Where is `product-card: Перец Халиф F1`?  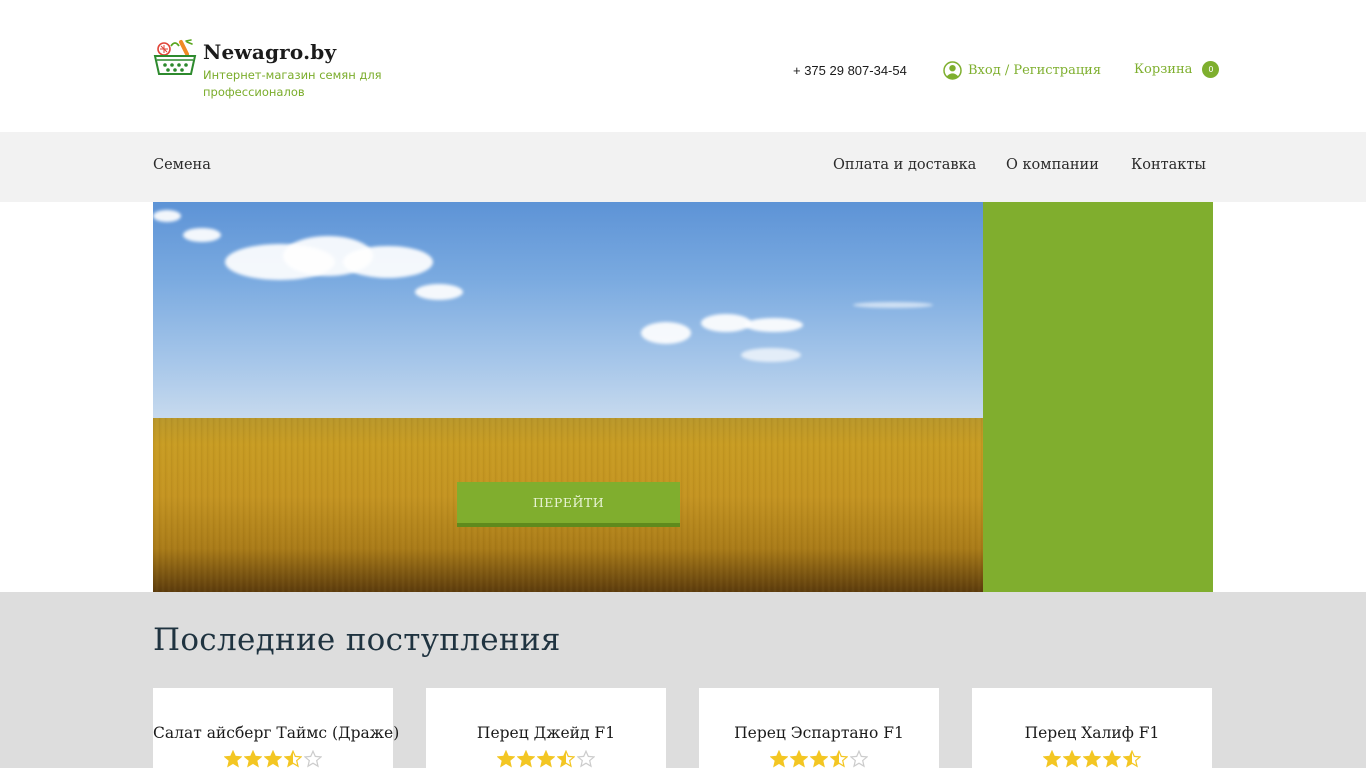 product-card: Перец Халиф F1 is located at coordinates (1092, 733).